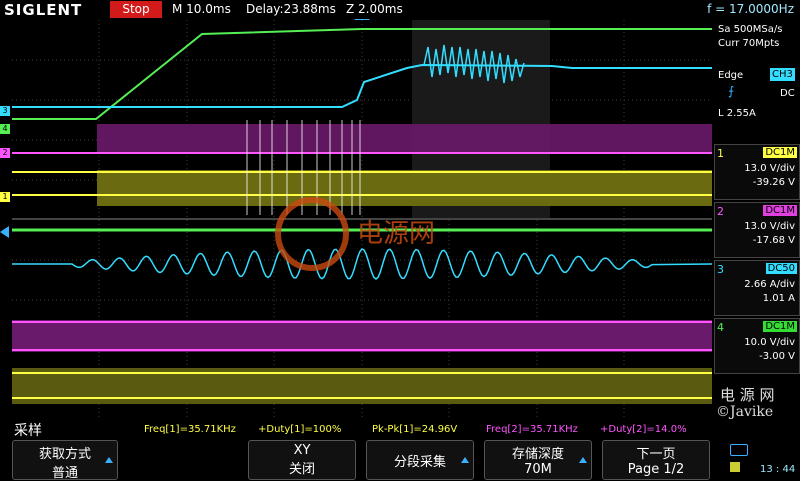  What do you see at coordinates (656, 454) in the screenshot?
I see `next-page-title: 下一页` at bounding box center [656, 454].